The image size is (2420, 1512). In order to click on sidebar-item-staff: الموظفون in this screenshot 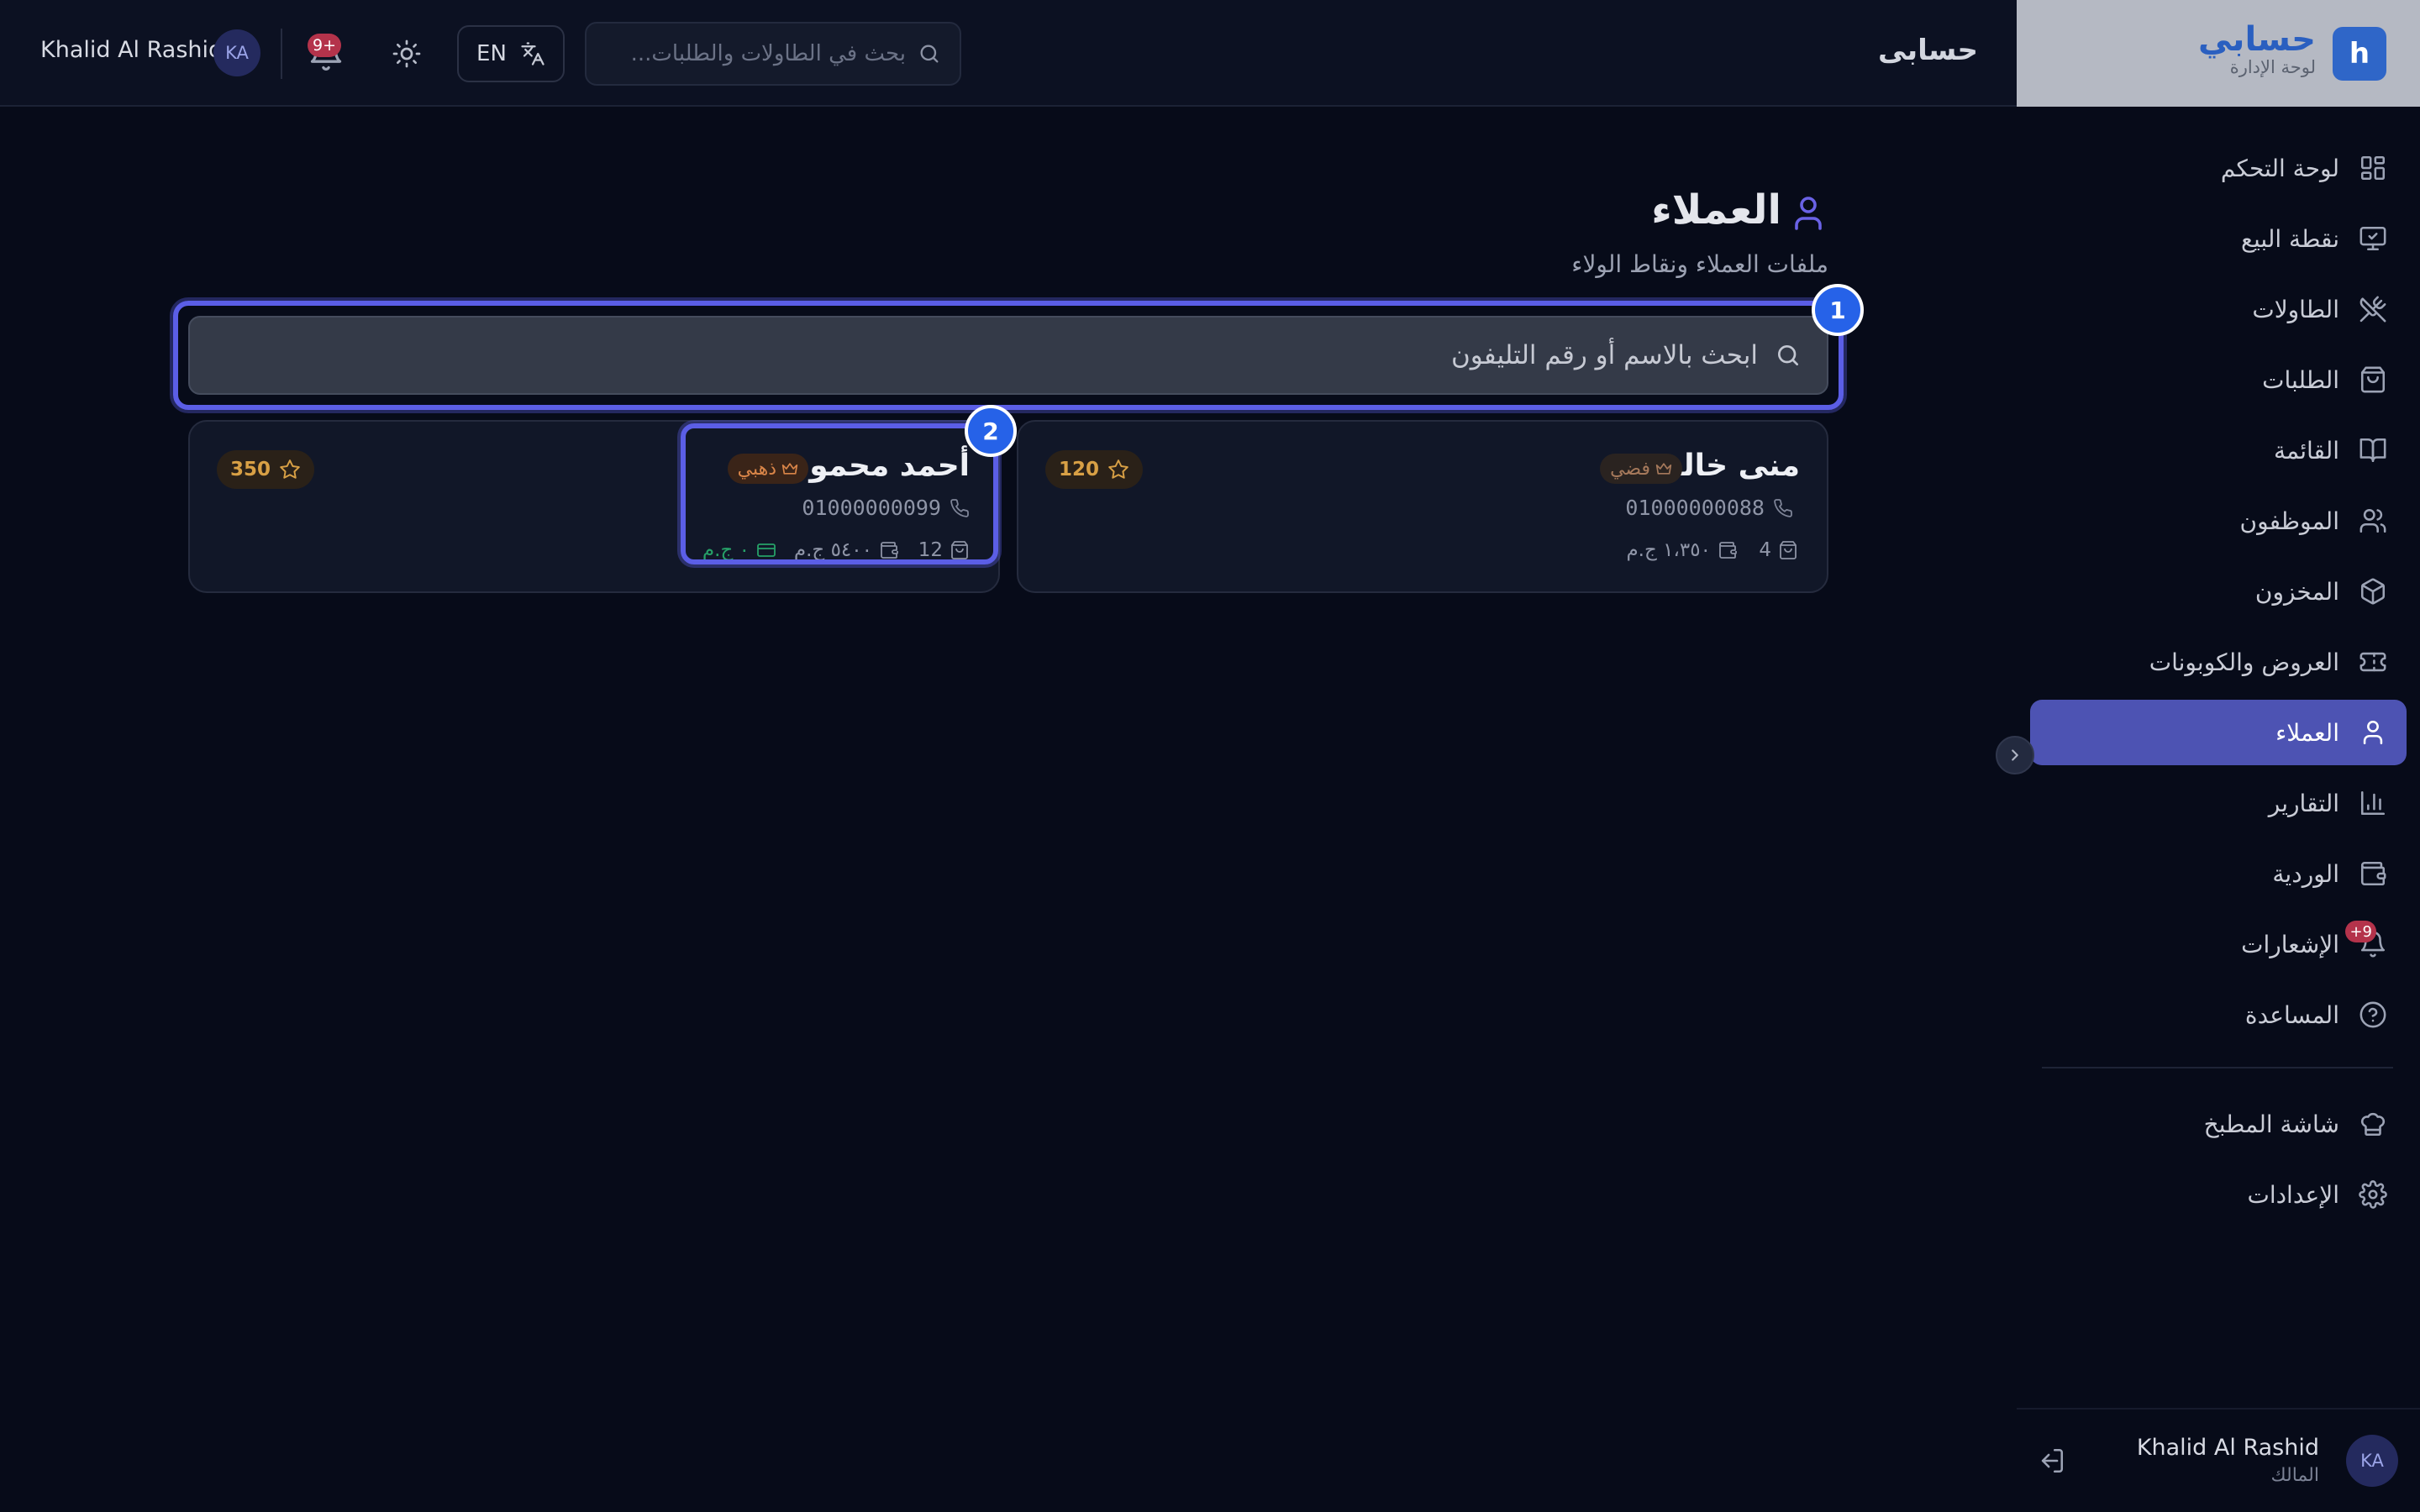, I will do `click(2218, 521)`.